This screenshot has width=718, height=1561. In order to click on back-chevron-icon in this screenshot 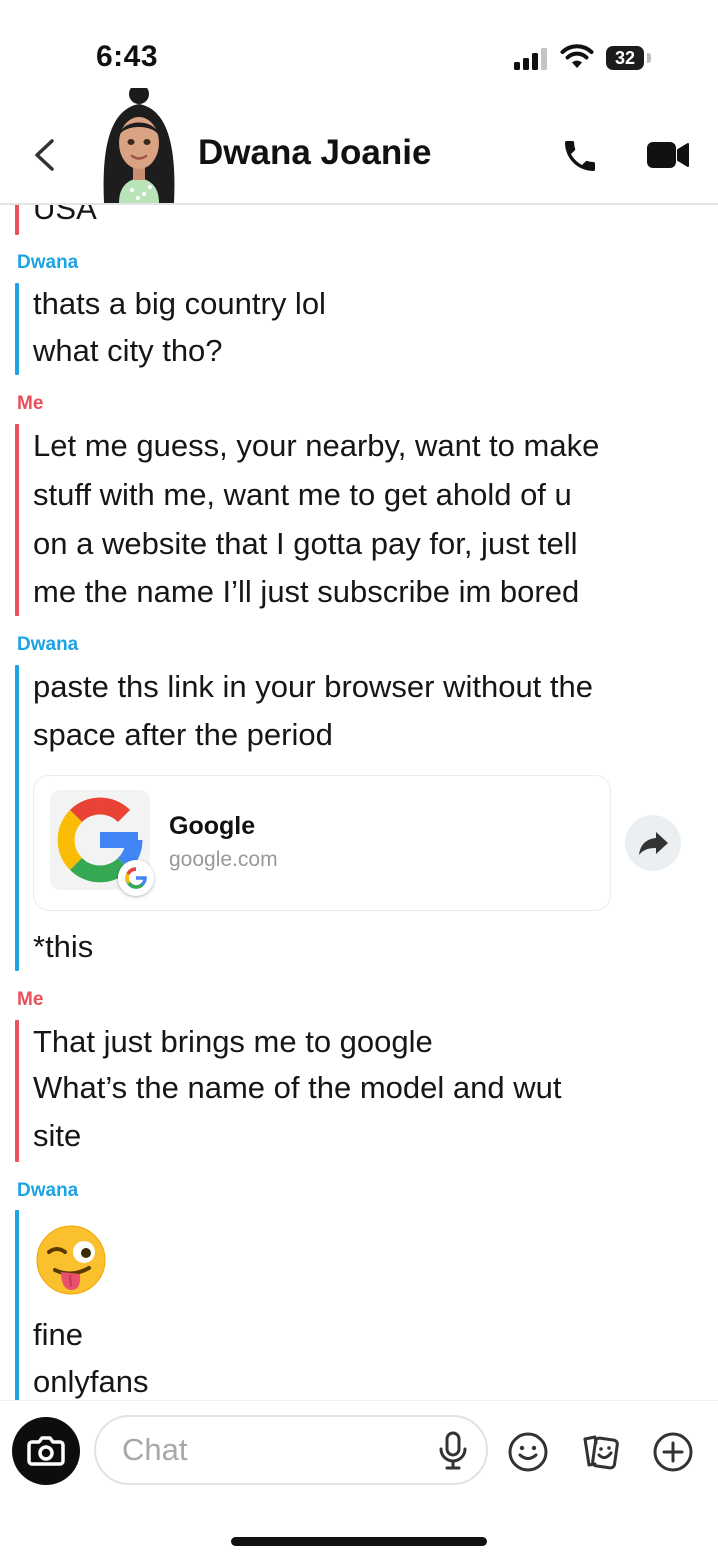, I will do `click(45, 155)`.